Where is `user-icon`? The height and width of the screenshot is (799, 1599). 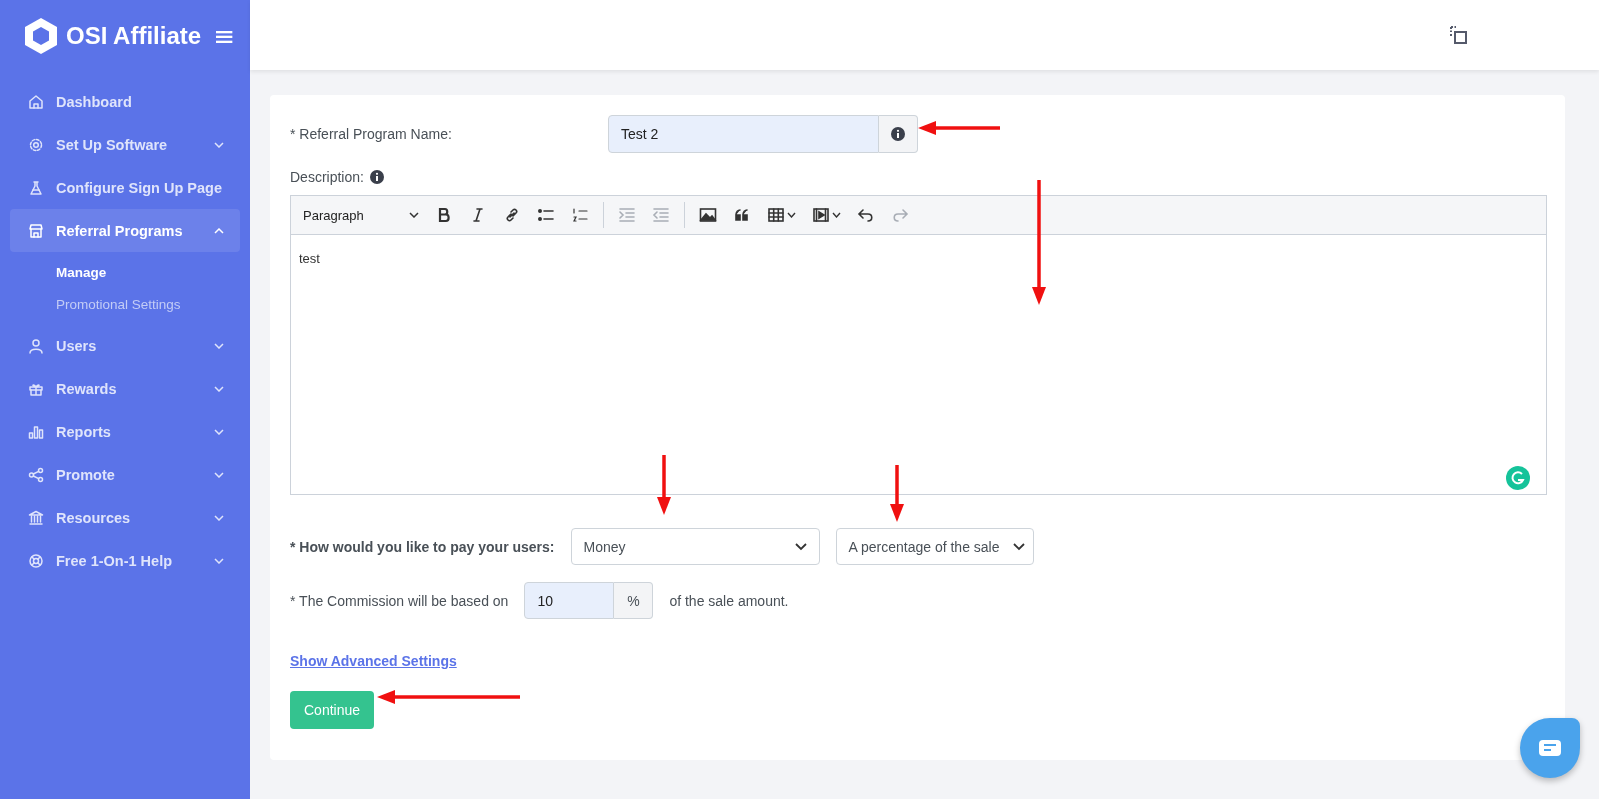 user-icon is located at coordinates (36, 345).